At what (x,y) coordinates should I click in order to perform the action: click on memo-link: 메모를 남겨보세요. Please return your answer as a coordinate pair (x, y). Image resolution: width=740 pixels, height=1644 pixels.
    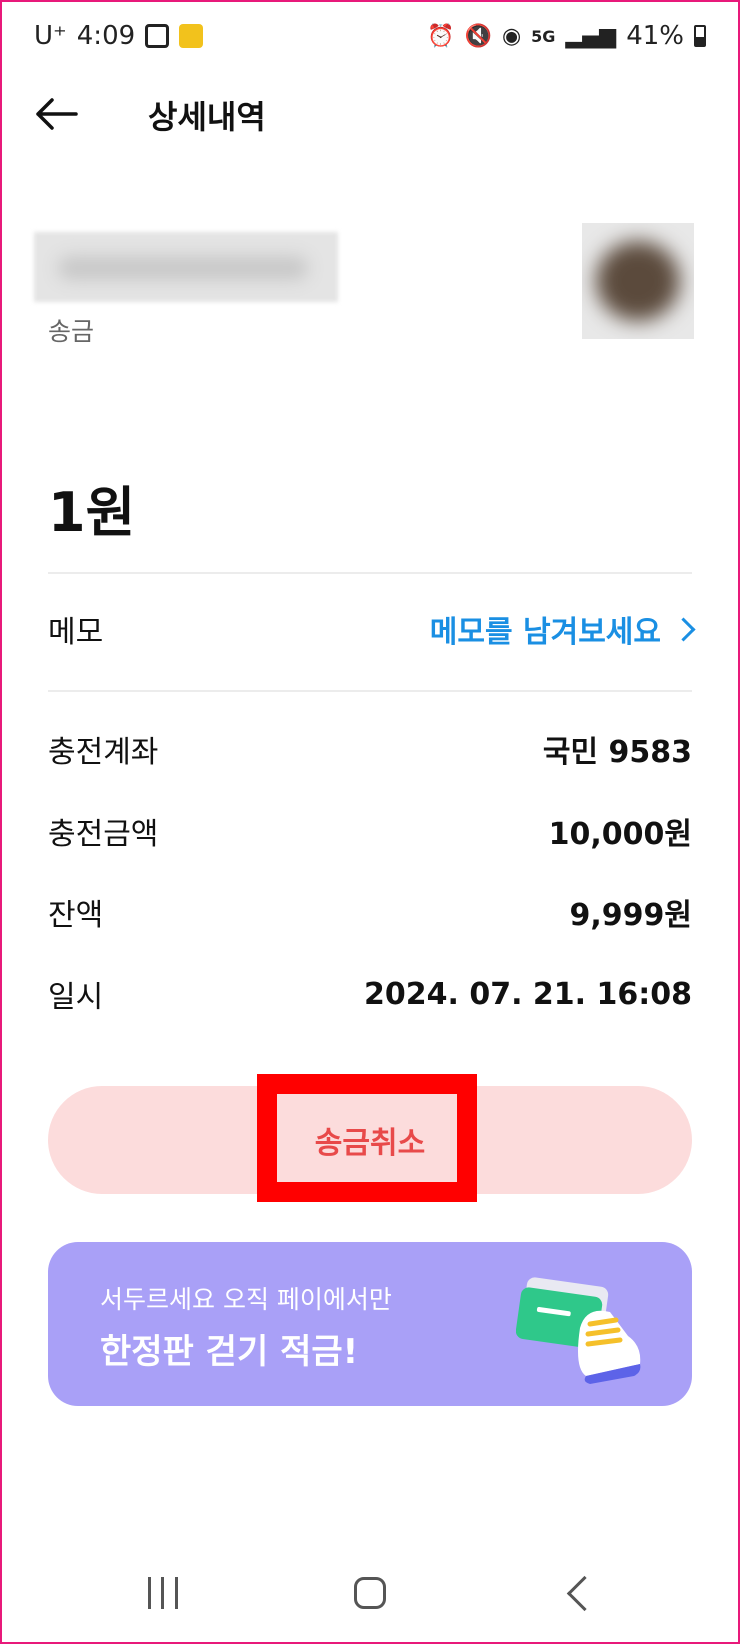
    Looking at the image, I should click on (562, 629).